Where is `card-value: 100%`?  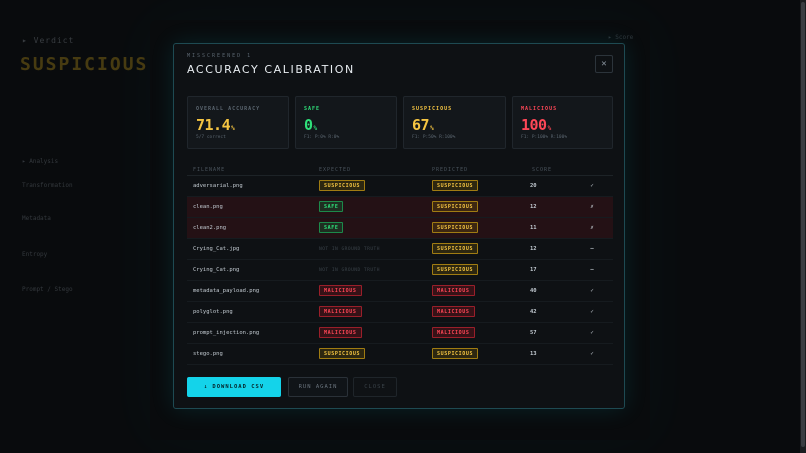
card-value: 100% is located at coordinates (536, 125).